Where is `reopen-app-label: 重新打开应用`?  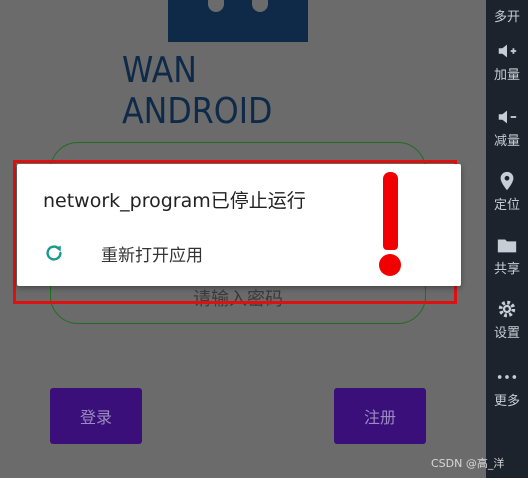
reopen-app-label: 重新打开应用 is located at coordinates (152, 255).